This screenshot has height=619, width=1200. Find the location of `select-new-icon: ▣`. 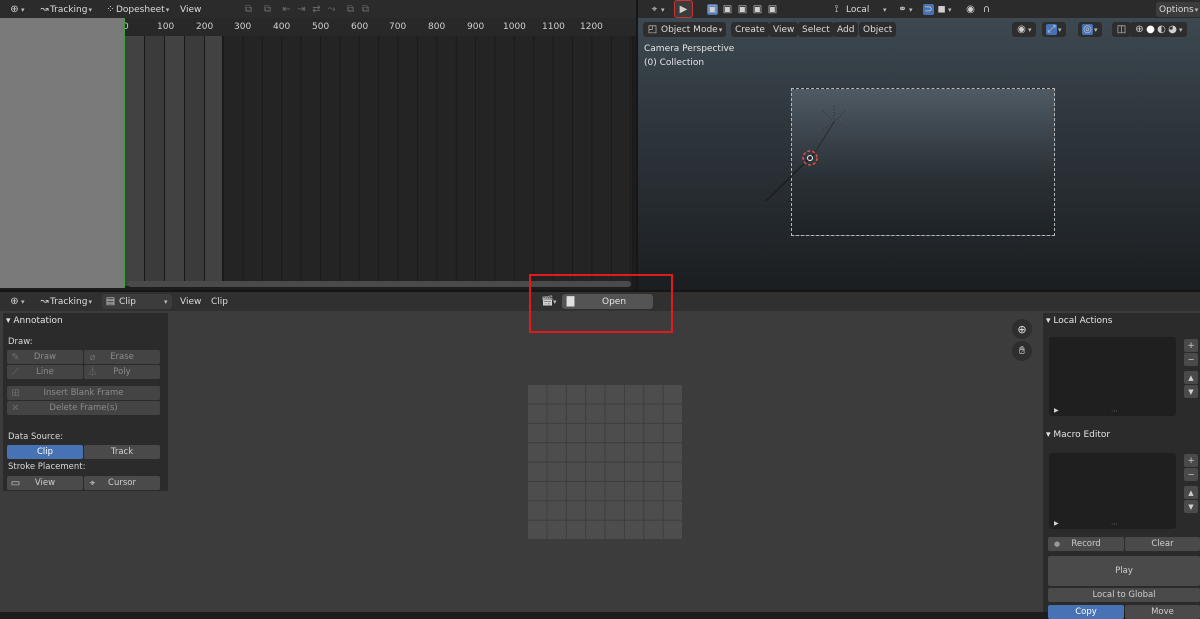

select-new-icon: ▣ is located at coordinates (712, 9).